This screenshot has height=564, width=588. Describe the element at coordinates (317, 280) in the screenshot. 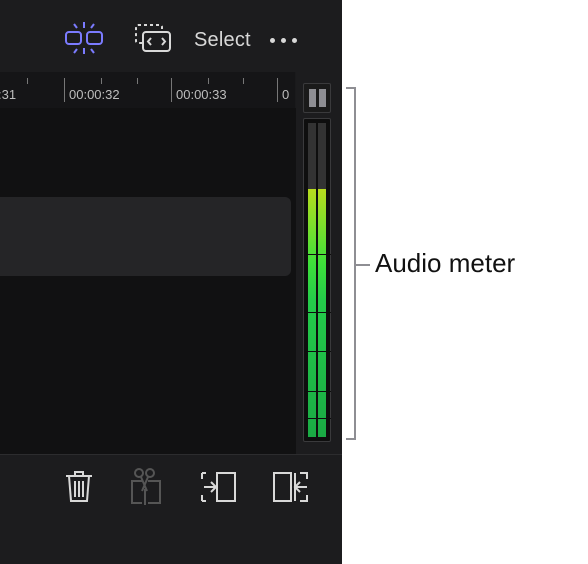

I see `audio-meter` at that location.